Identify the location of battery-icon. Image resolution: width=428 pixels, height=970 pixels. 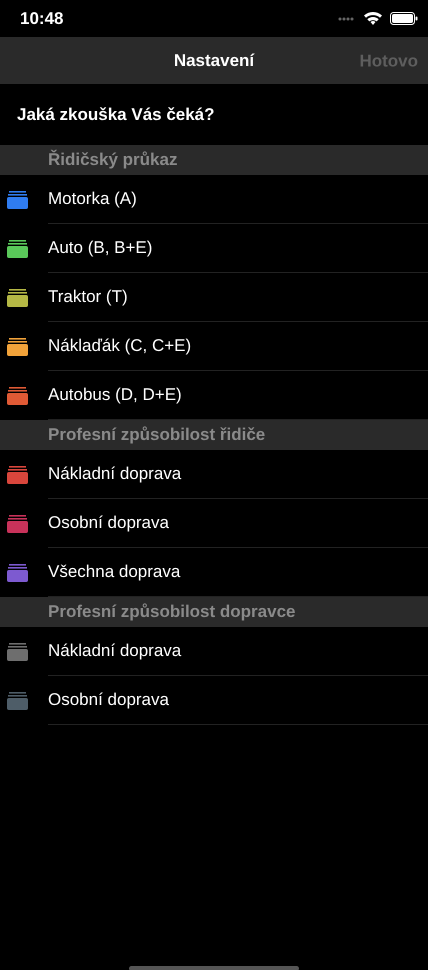
(404, 18).